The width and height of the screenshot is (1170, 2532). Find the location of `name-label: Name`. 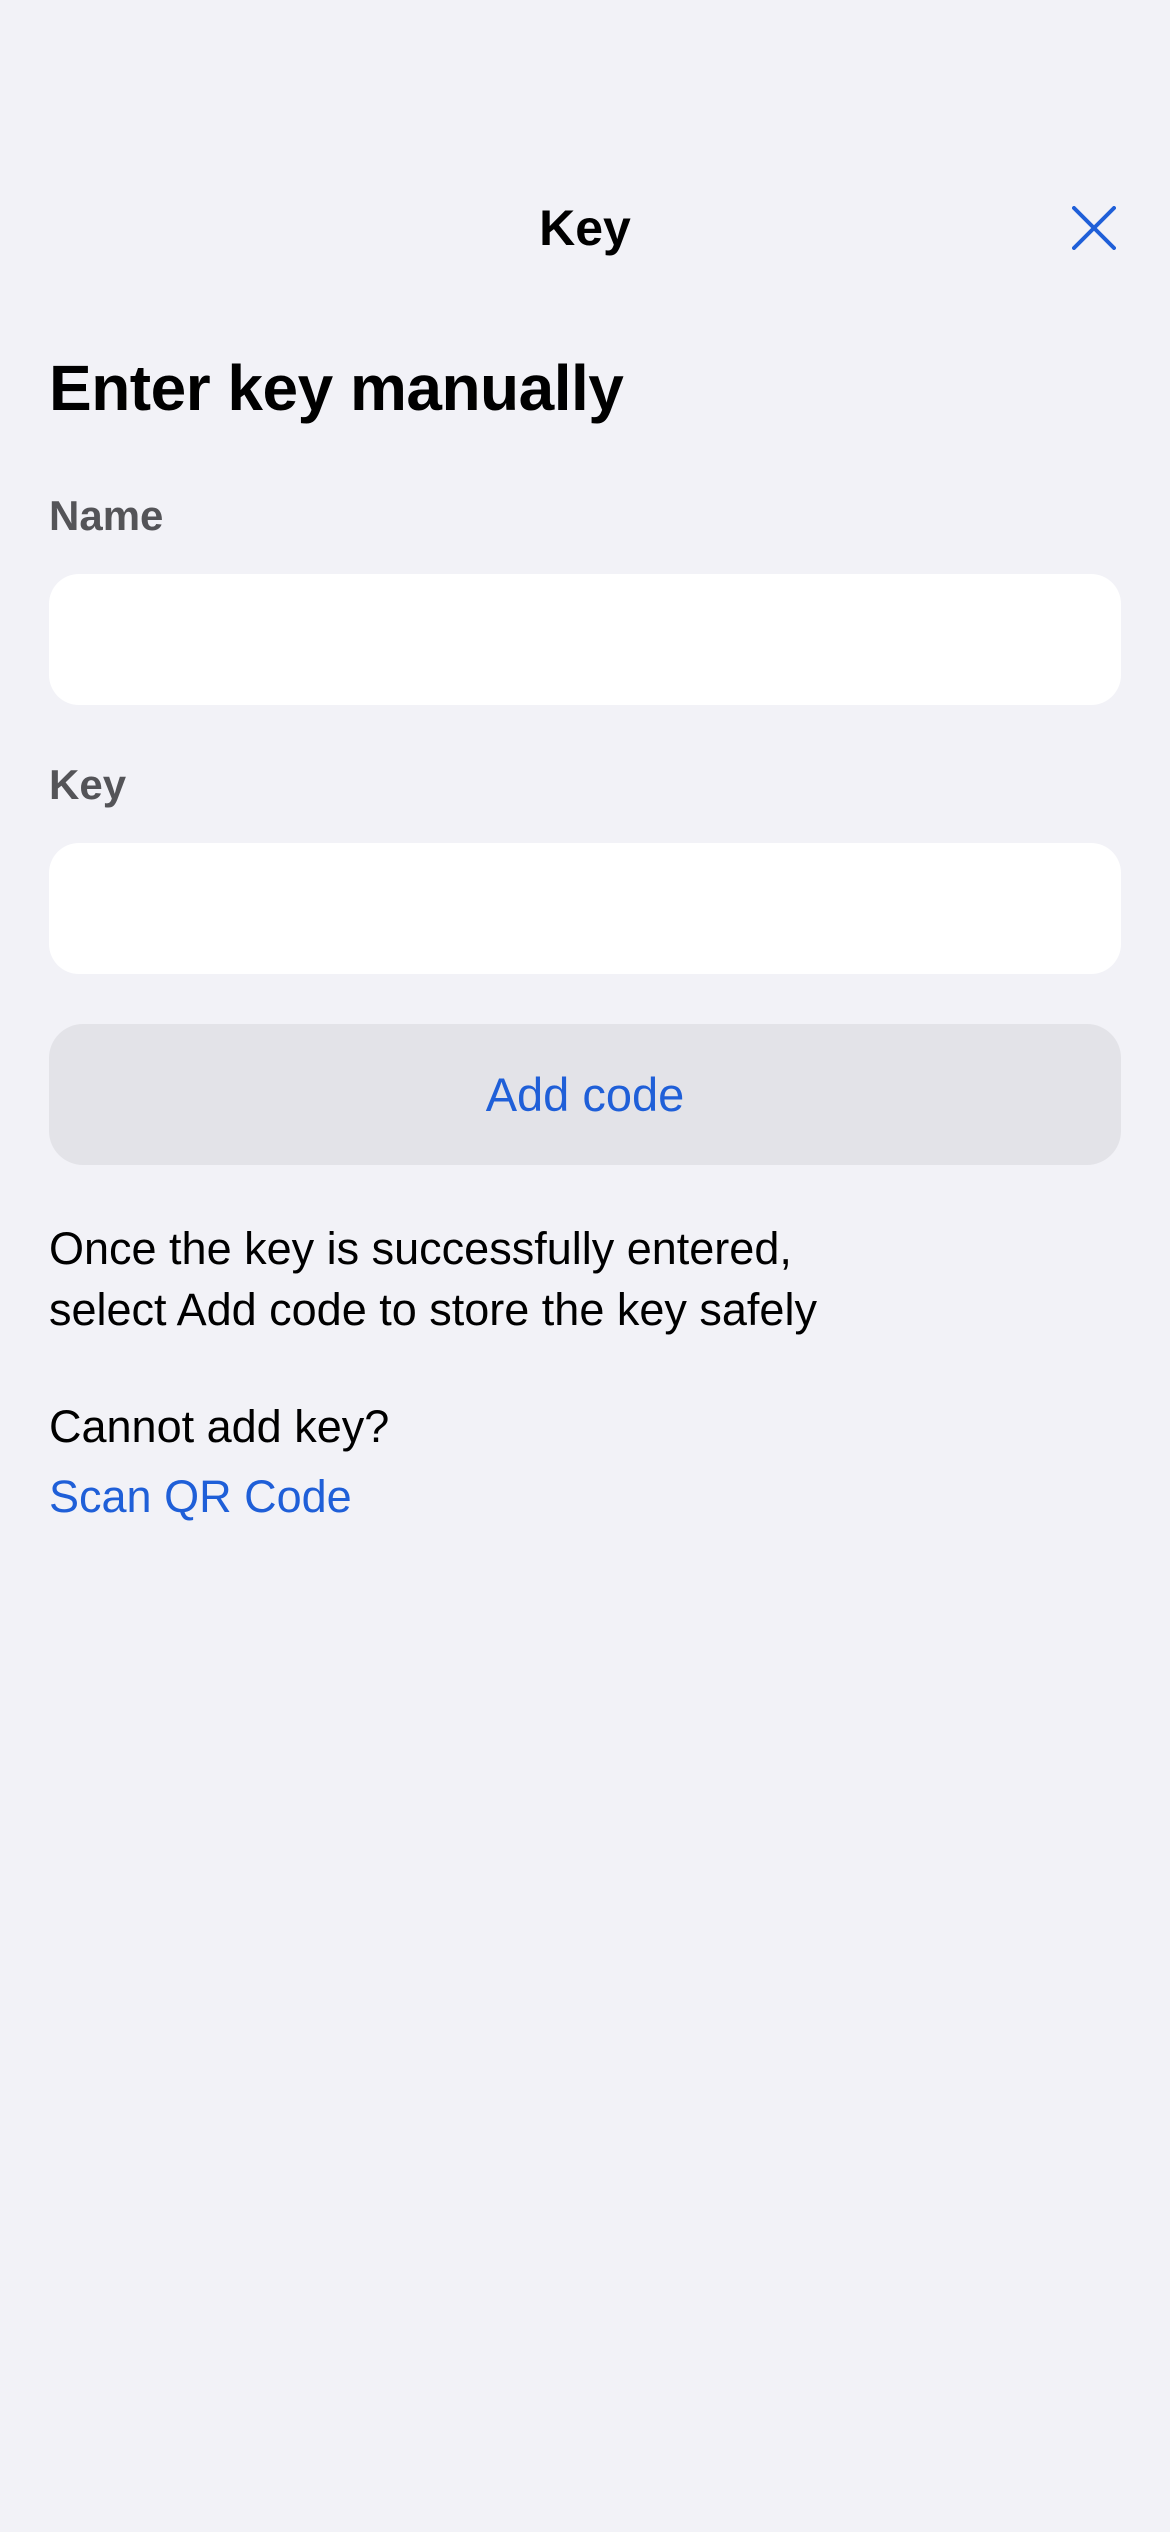

name-label: Name is located at coordinates (106, 515).